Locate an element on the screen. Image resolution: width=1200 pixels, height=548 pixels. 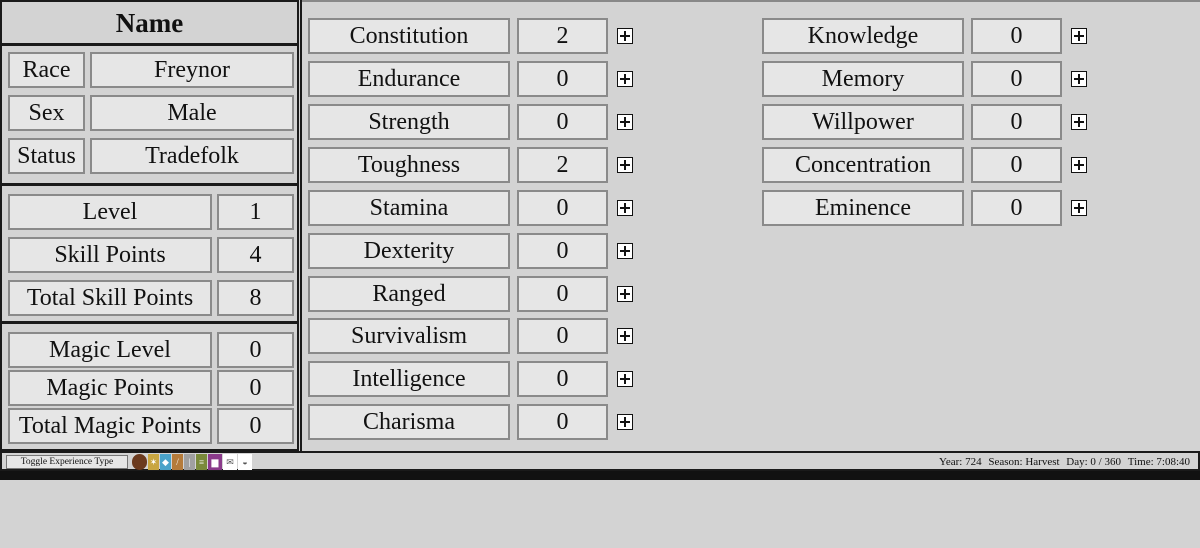
skill-points-label: Skill Points is located at coordinates (110, 255).